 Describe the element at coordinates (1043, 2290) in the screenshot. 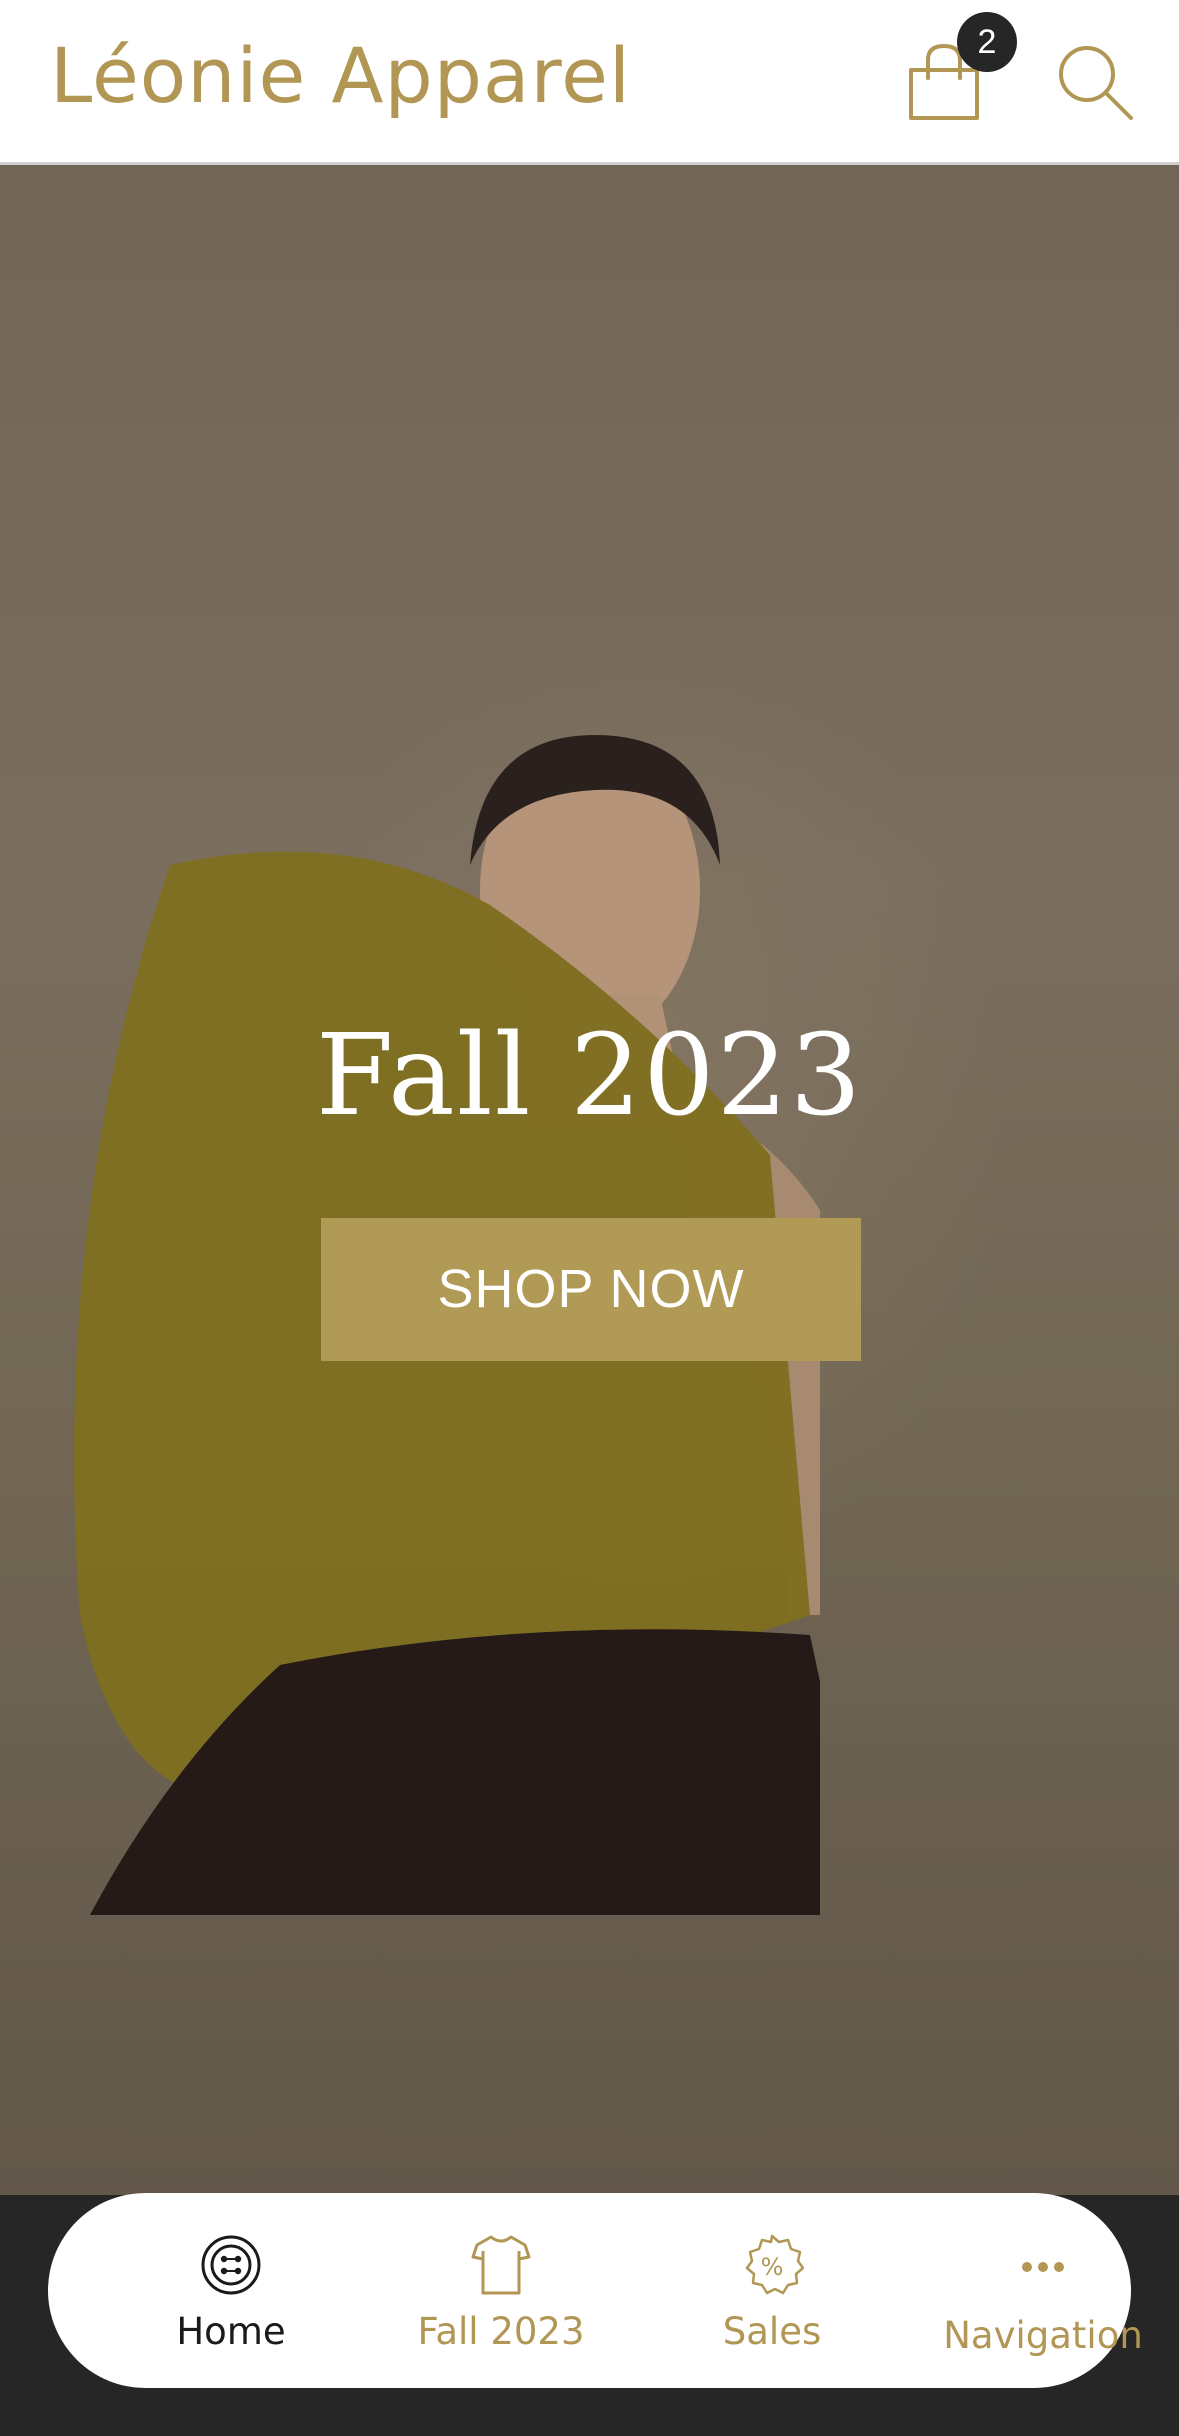

I see `nav-item-navigation: Navigation` at that location.